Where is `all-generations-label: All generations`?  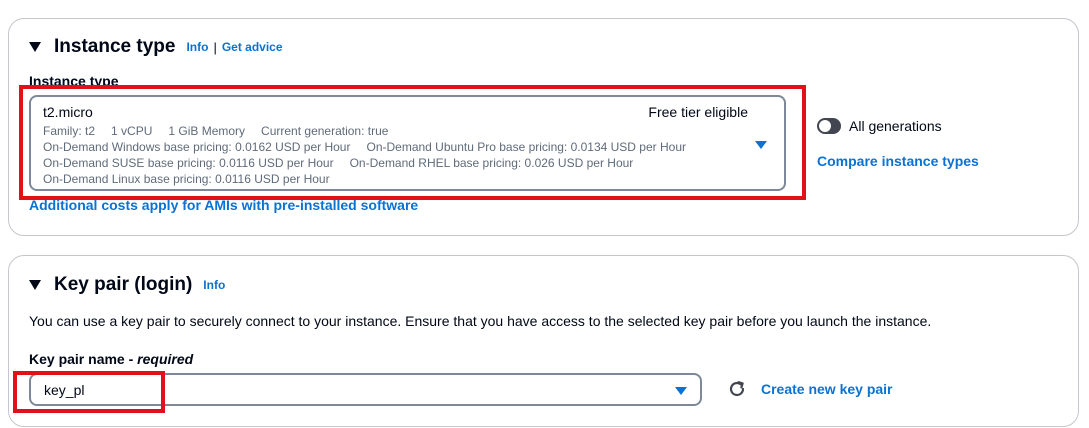
all-generations-label: All generations is located at coordinates (895, 126).